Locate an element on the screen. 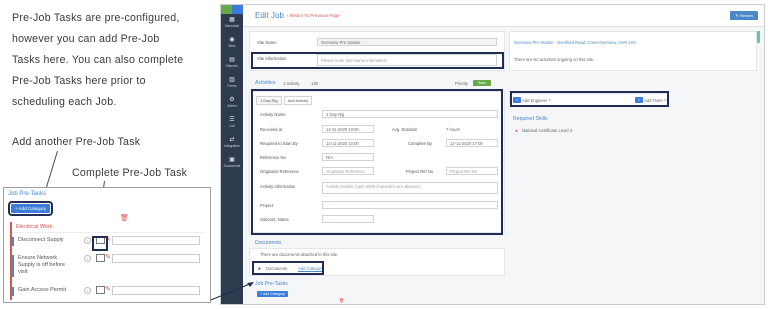 This screenshot has height=309, width=768. prejob-add-category-button: + Add Category is located at coordinates (272, 294).